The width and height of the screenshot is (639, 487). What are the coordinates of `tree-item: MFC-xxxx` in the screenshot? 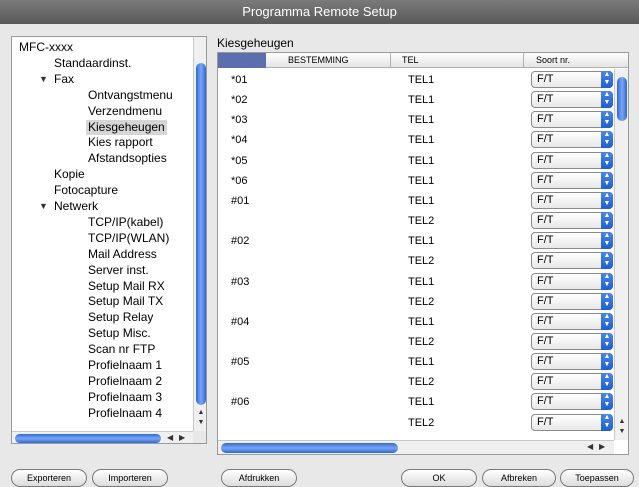 It's located at (46, 47).